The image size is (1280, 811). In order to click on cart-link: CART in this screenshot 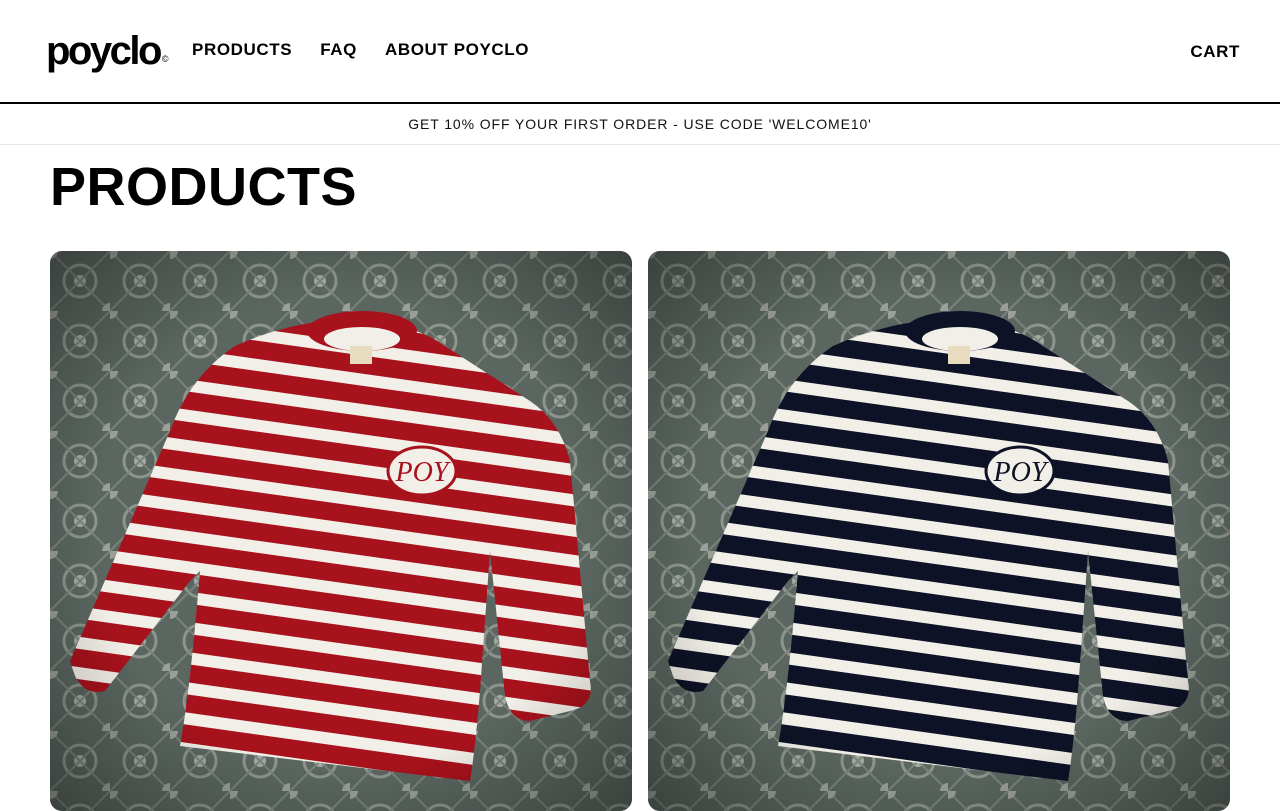, I will do `click(1215, 52)`.